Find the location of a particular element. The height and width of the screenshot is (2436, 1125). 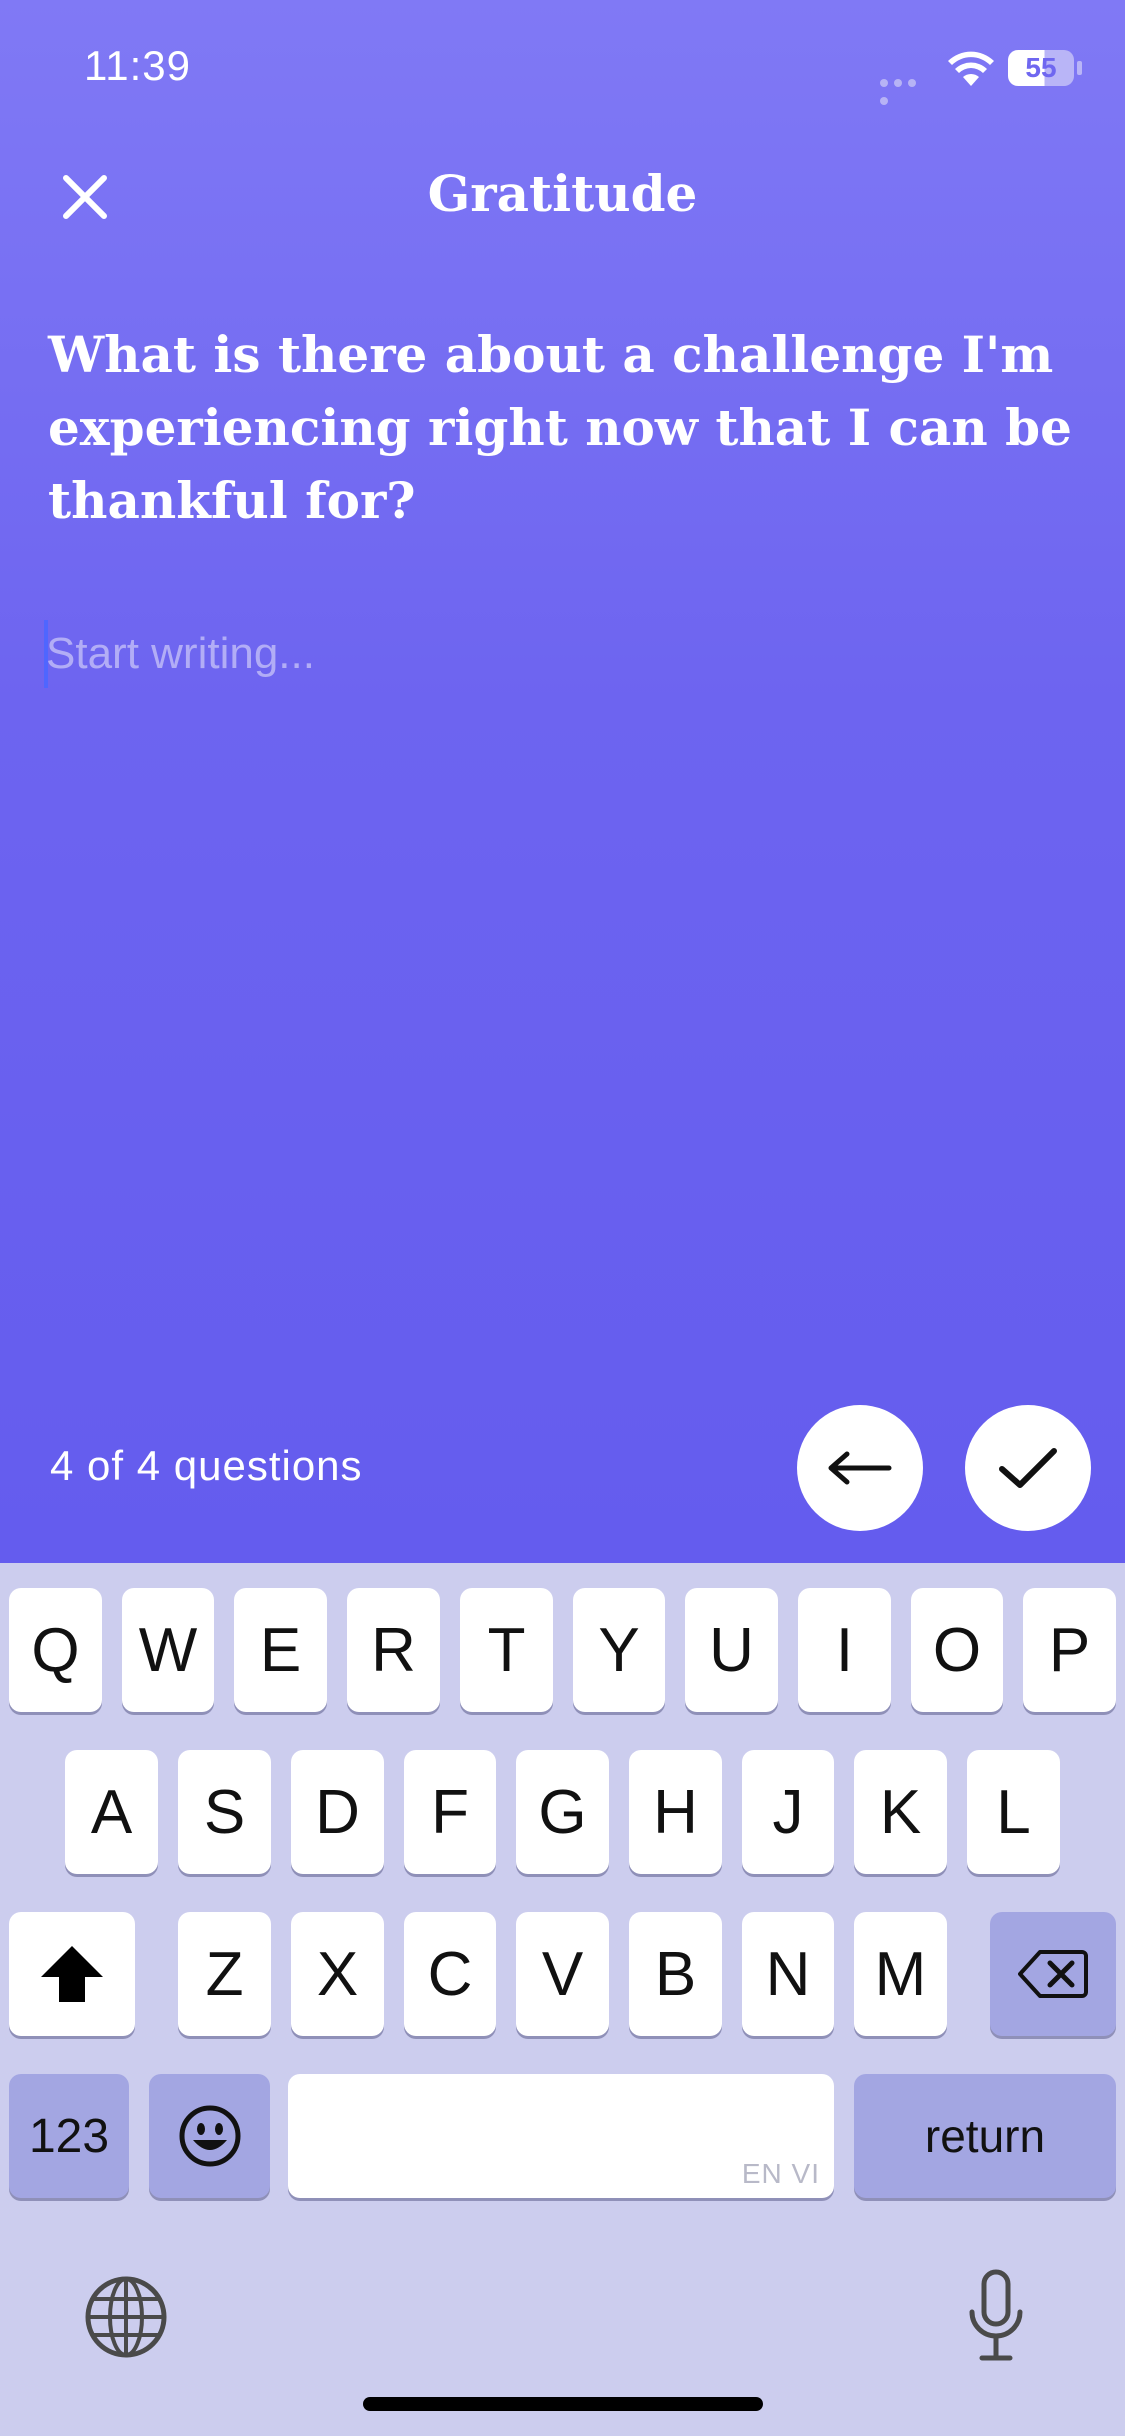

key-a: A is located at coordinates (111, 1812).